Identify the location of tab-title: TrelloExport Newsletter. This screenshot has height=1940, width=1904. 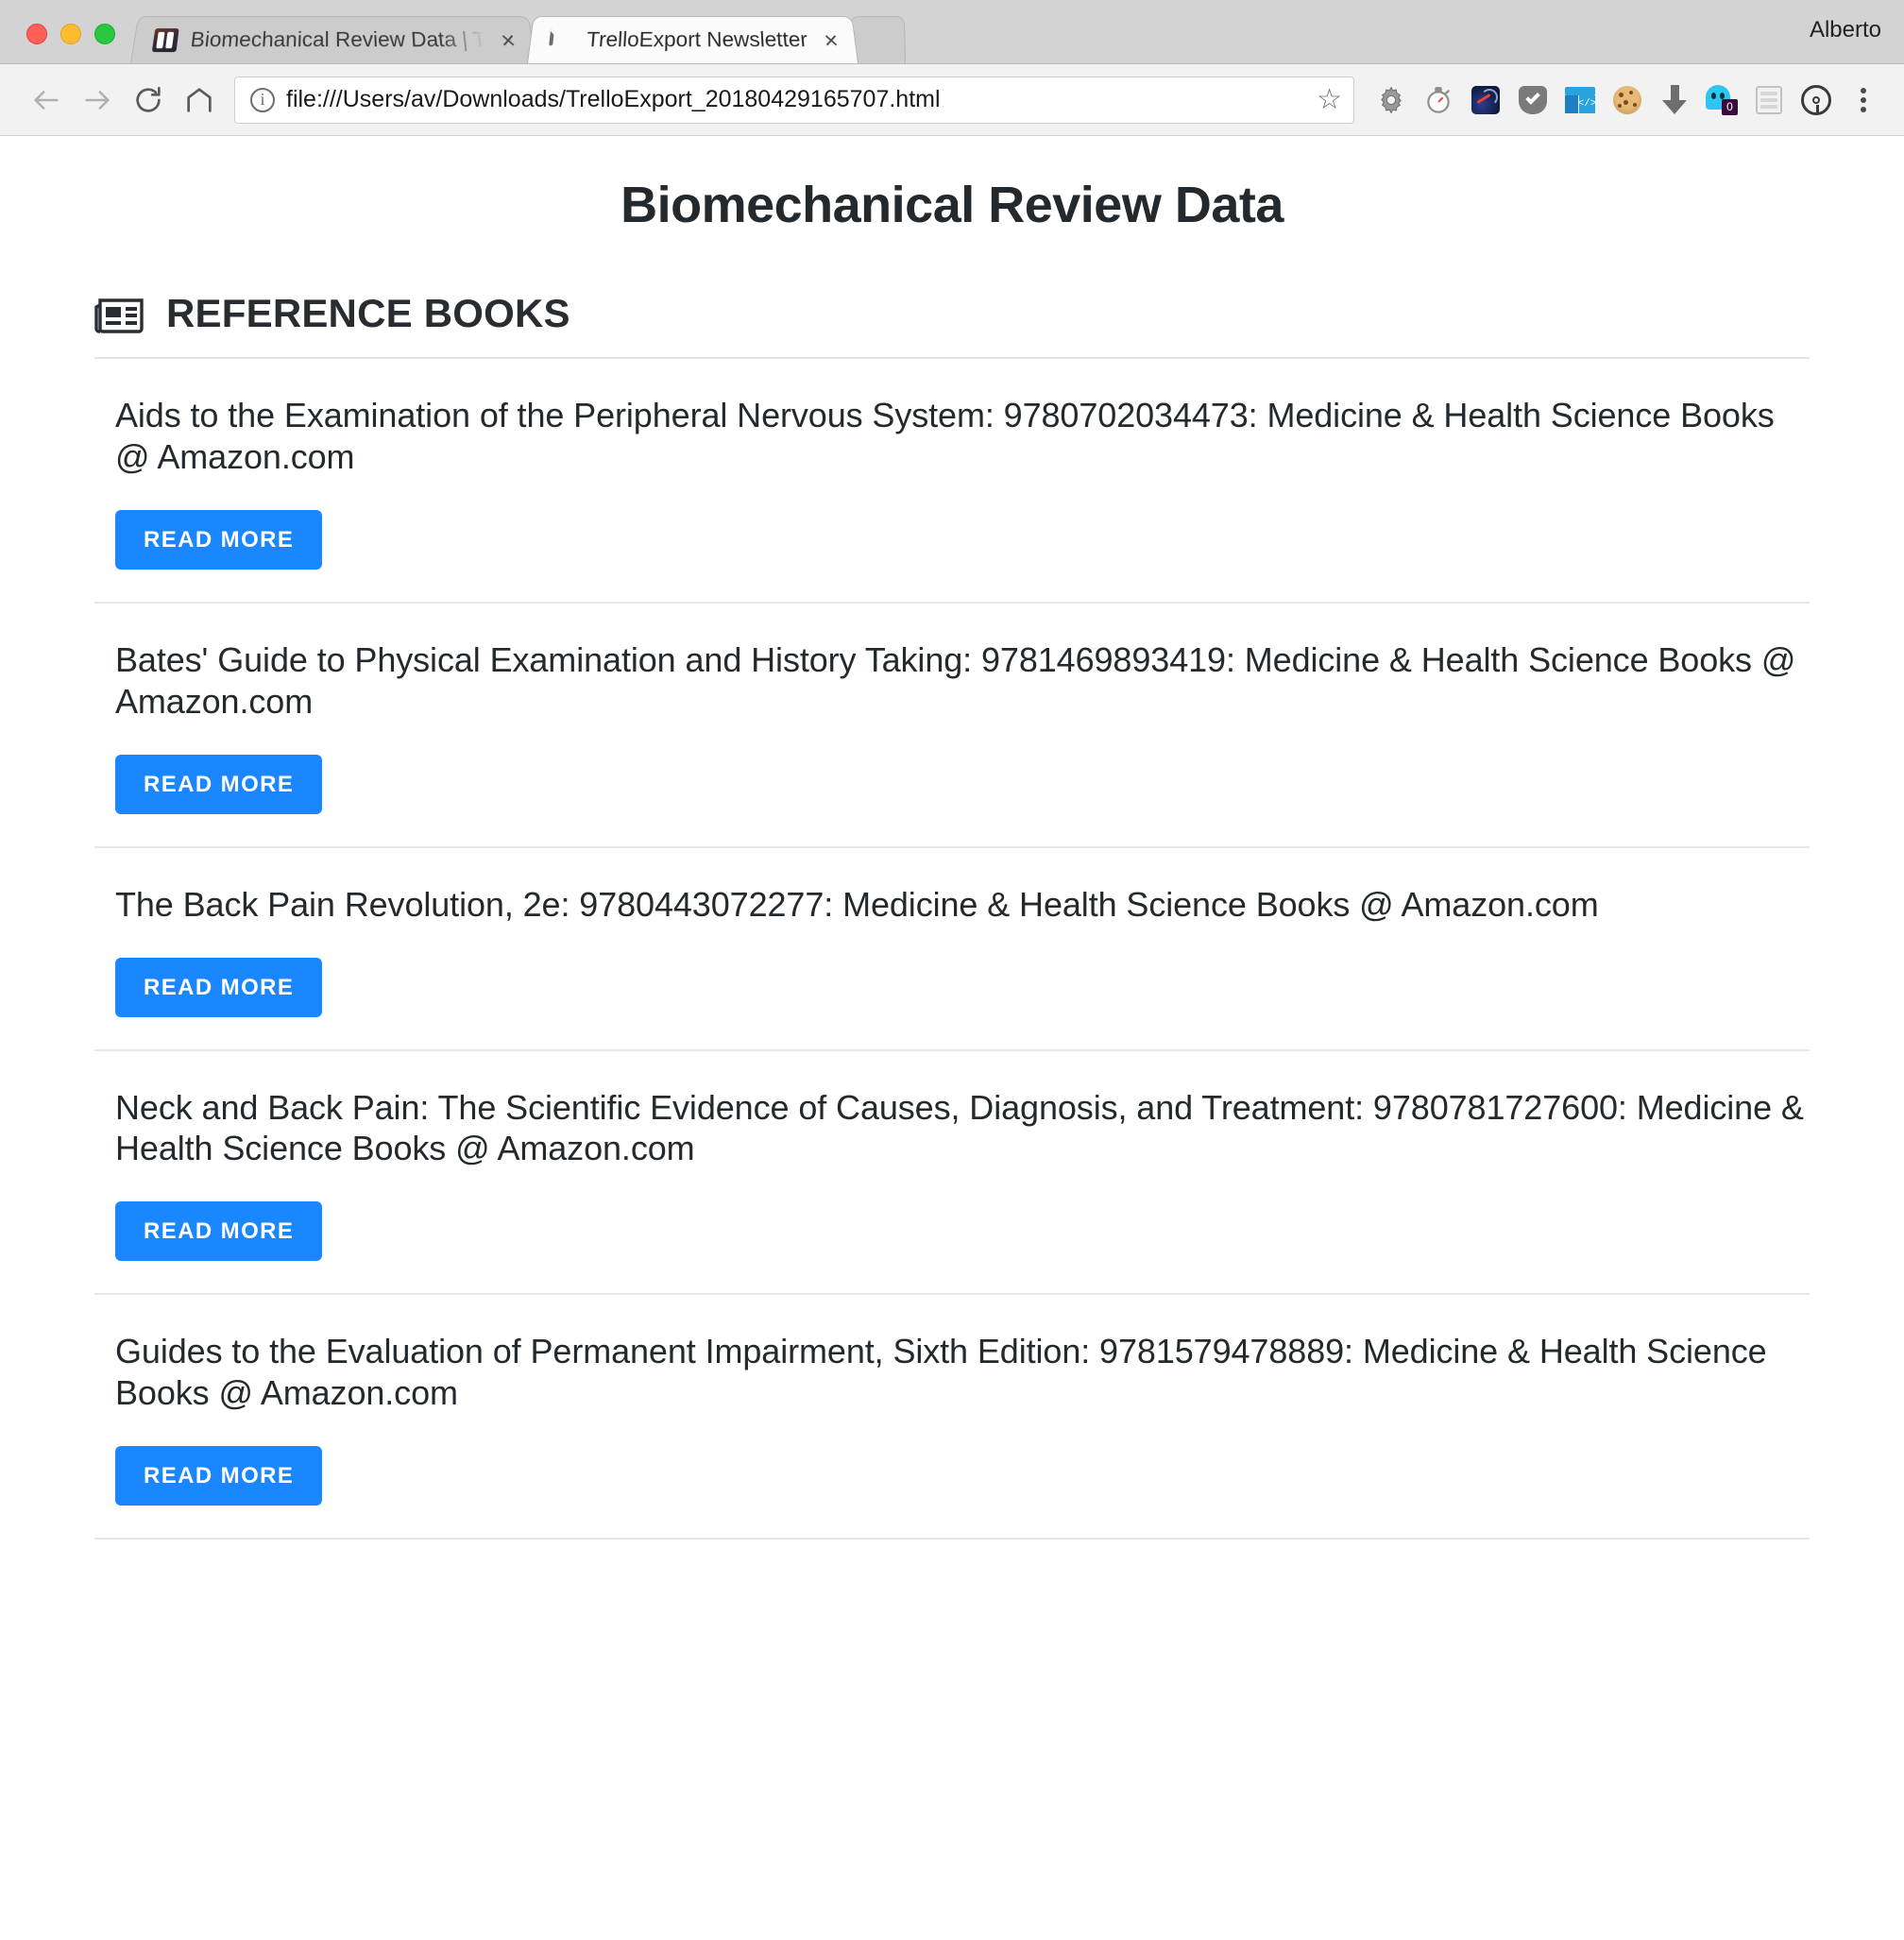
(697, 39).